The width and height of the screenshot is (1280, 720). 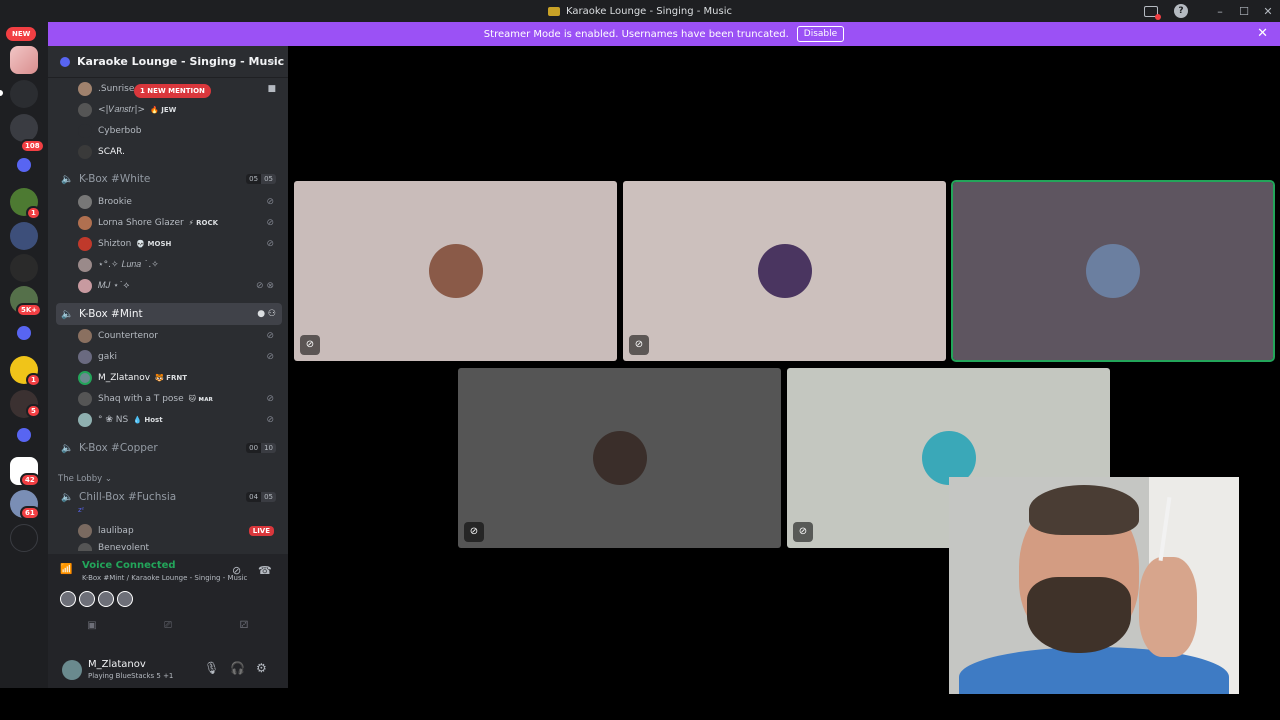 What do you see at coordinates (244, 626) in the screenshot?
I see `activity-icon: ⚂` at bounding box center [244, 626].